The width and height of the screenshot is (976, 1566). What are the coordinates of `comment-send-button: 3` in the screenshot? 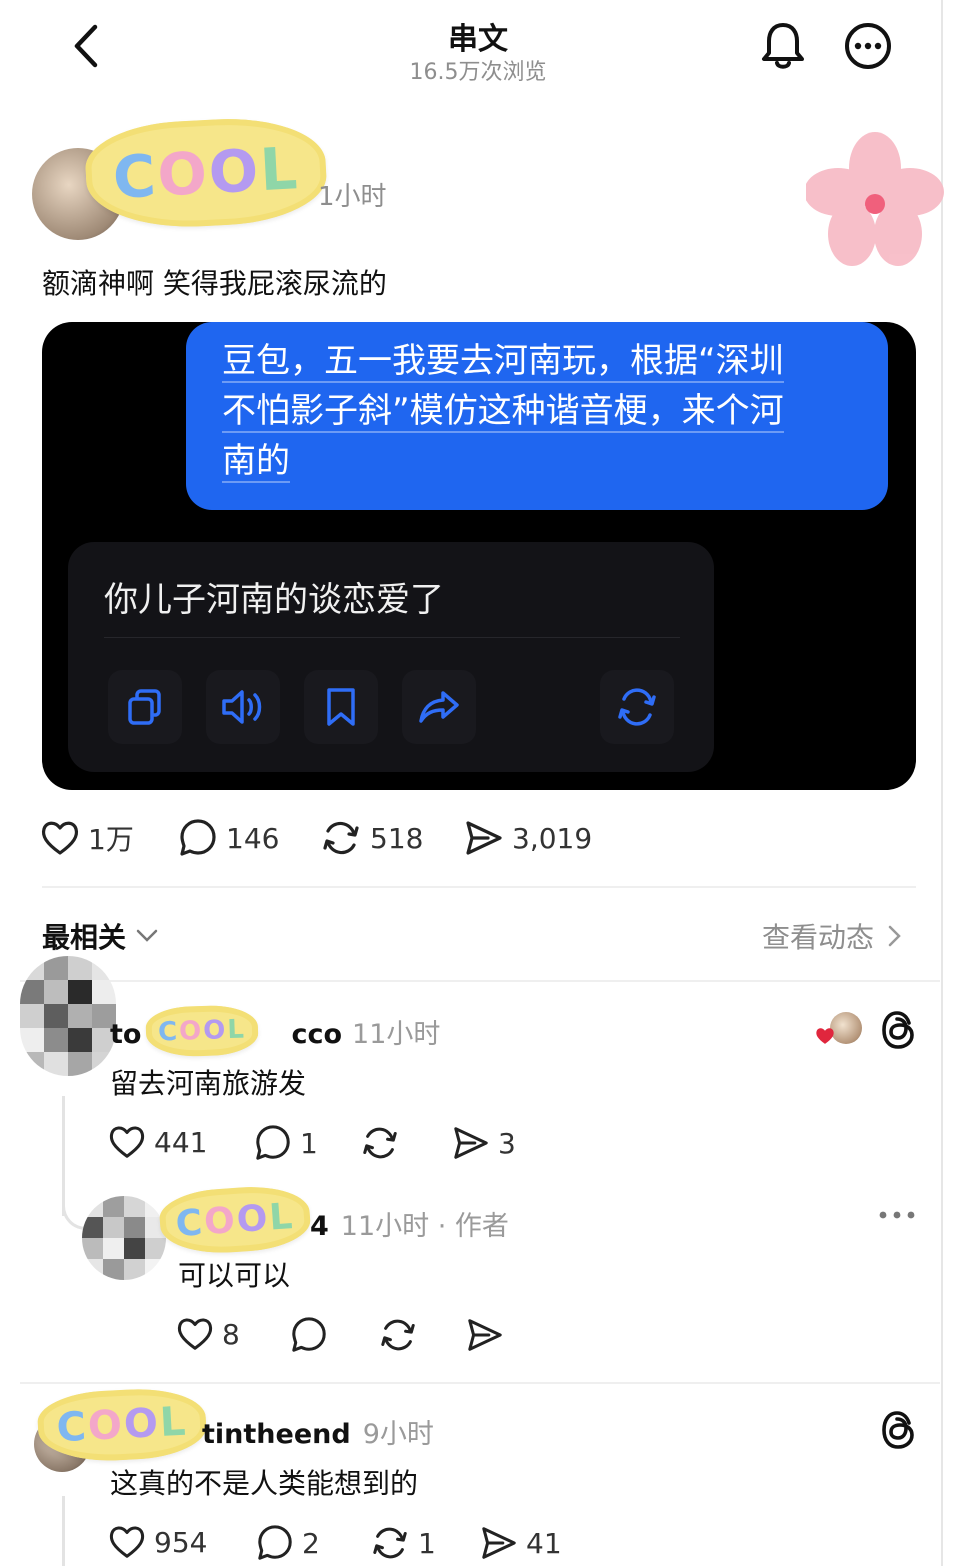 It's located at (484, 1143).